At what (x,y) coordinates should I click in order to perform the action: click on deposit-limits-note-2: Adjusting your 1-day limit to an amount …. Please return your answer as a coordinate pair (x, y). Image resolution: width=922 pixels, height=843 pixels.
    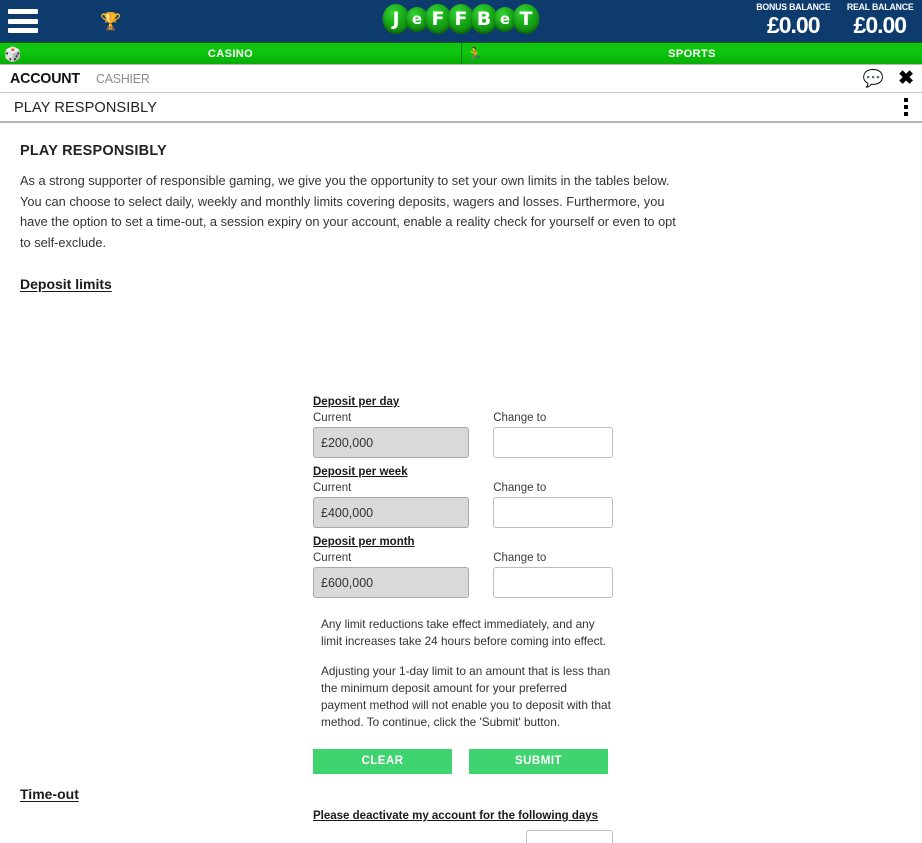
    Looking at the image, I should click on (466, 697).